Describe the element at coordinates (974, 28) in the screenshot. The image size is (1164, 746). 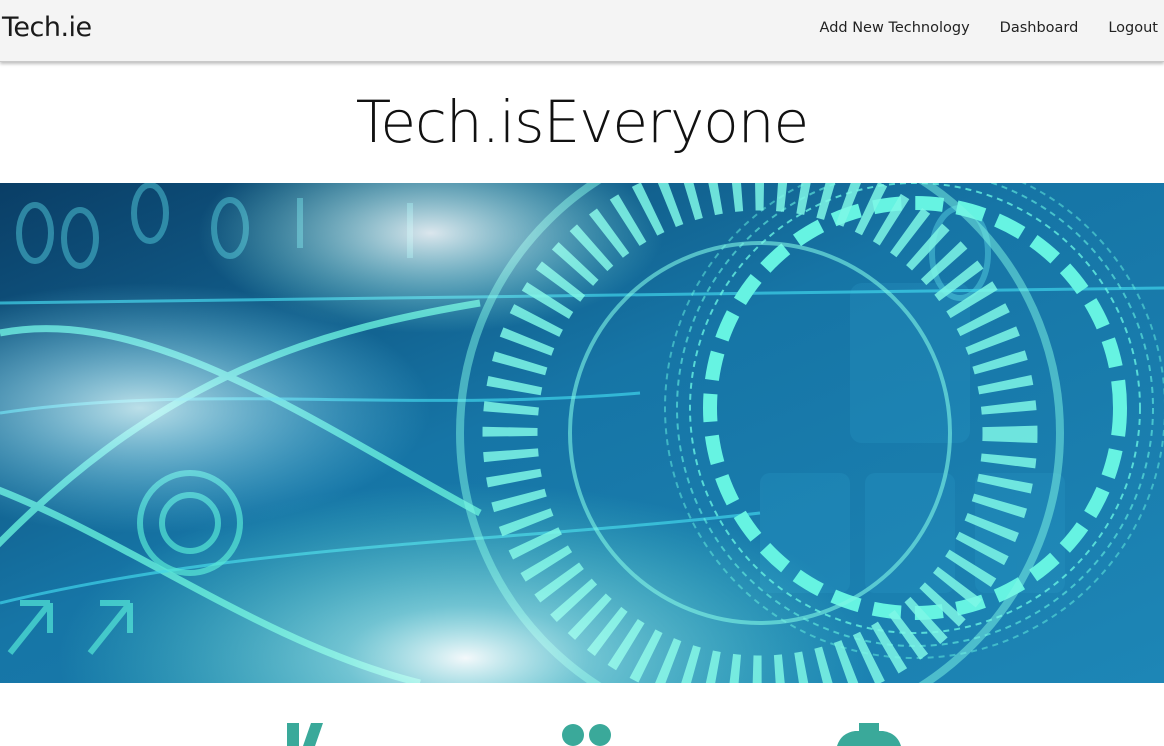
I see `nav-links: Add New Technology Dashboard Logout` at that location.